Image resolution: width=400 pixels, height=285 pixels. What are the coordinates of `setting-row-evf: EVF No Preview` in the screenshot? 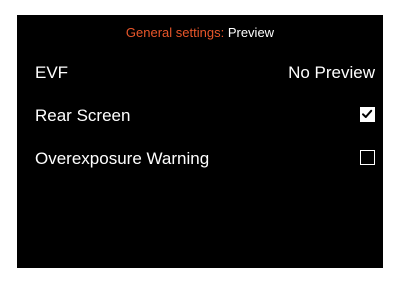 It's located at (200, 73).